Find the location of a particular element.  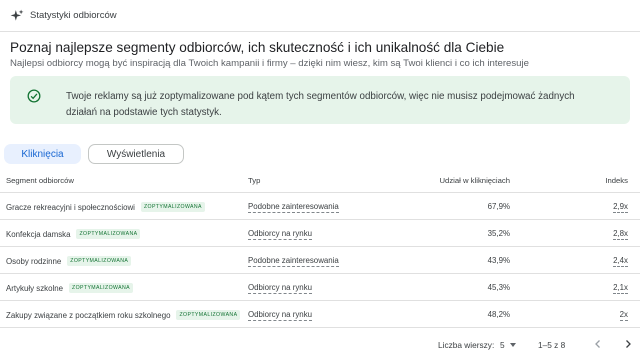

click-share: 45,3% is located at coordinates (498, 287).